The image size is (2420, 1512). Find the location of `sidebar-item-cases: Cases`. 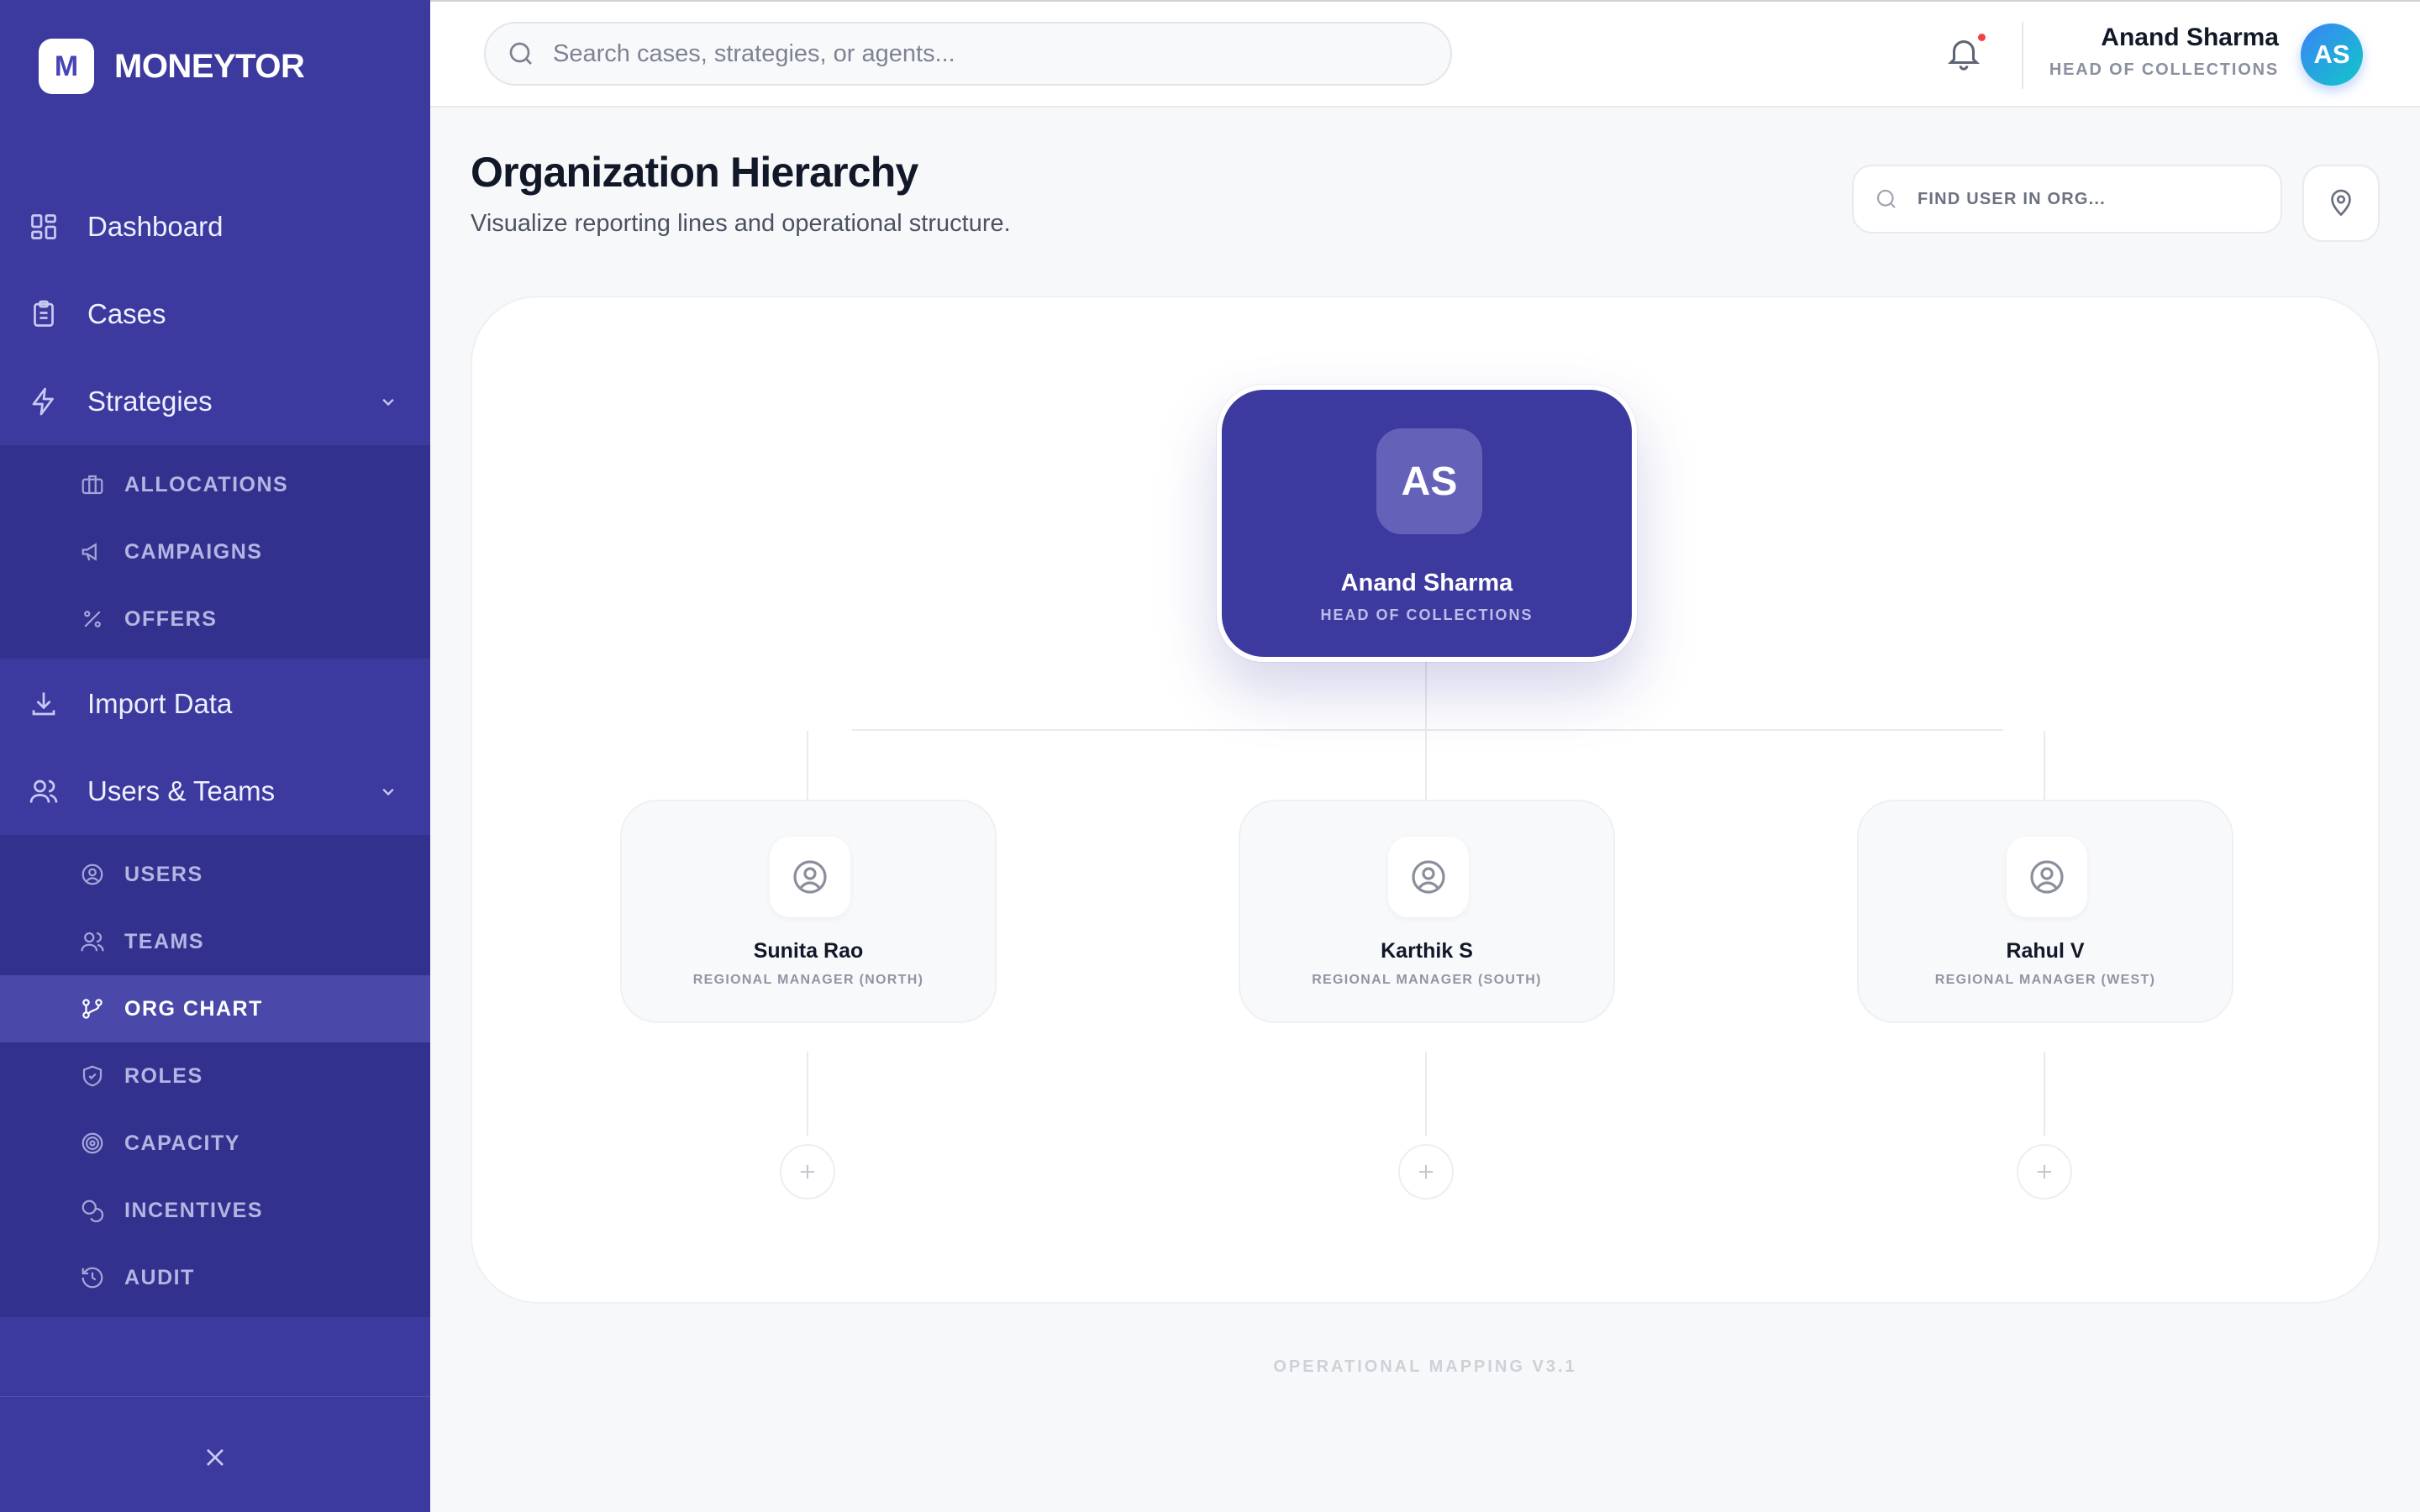

sidebar-item-cases: Cases is located at coordinates (215, 314).